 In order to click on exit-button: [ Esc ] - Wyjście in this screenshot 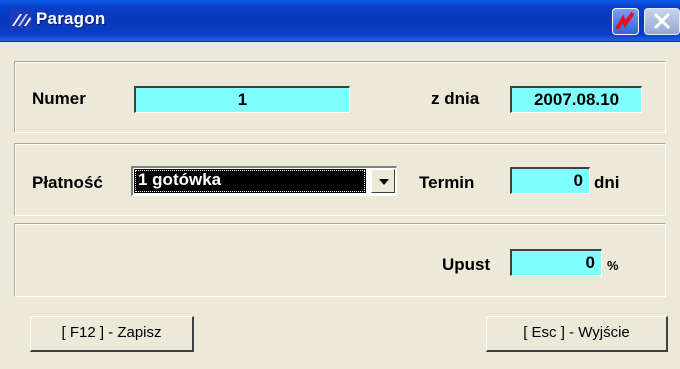, I will do `click(577, 334)`.